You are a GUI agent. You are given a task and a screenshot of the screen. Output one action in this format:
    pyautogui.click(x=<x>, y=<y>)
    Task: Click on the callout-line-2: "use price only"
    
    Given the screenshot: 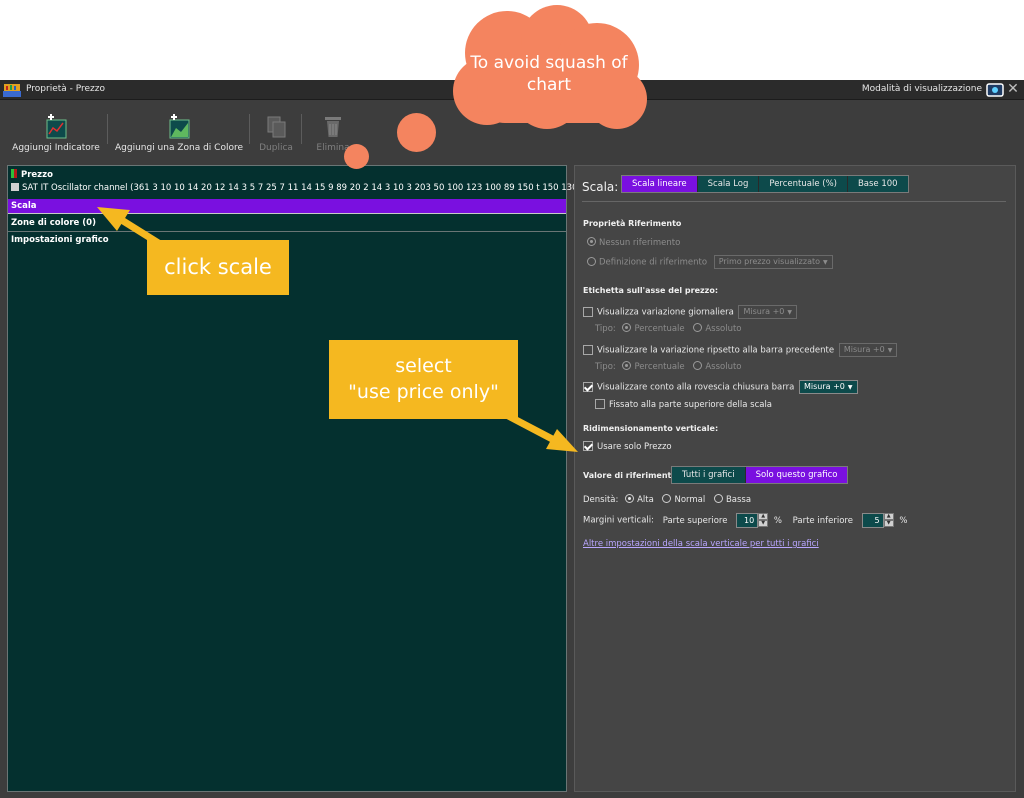 What is the action you would take?
    pyautogui.click(x=423, y=392)
    